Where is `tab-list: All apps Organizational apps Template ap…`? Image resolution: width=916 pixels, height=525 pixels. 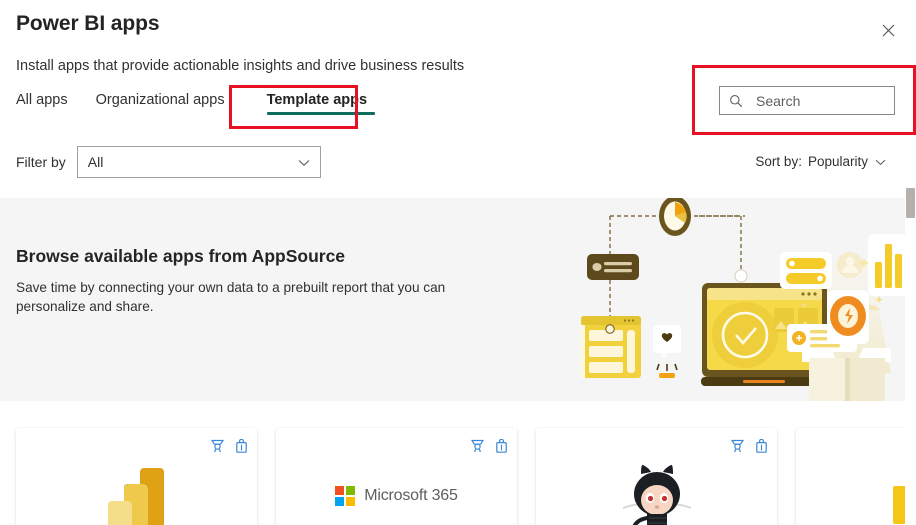 tab-list: All apps Organizational apps Template ap… is located at coordinates (196, 103).